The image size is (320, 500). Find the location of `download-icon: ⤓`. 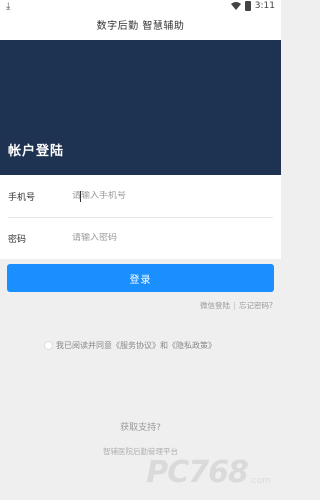

download-icon: ⤓ is located at coordinates (8, 6).